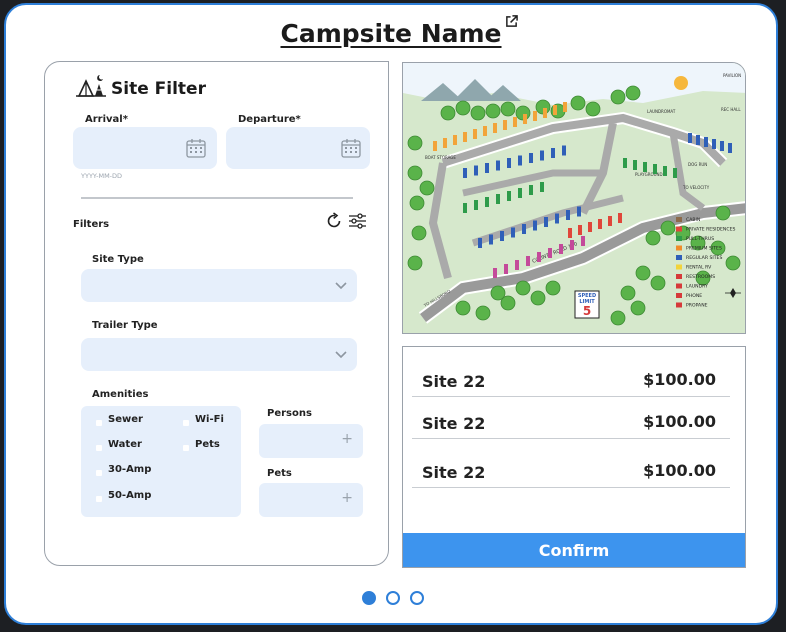  I want to click on 30-amp-checkbox, so click(99, 473).